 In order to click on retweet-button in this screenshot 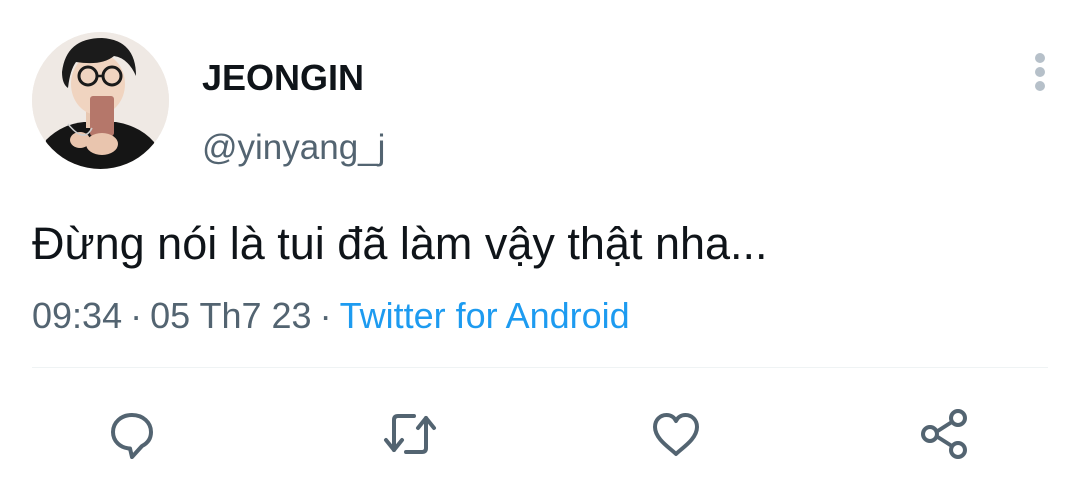, I will do `click(410, 434)`.